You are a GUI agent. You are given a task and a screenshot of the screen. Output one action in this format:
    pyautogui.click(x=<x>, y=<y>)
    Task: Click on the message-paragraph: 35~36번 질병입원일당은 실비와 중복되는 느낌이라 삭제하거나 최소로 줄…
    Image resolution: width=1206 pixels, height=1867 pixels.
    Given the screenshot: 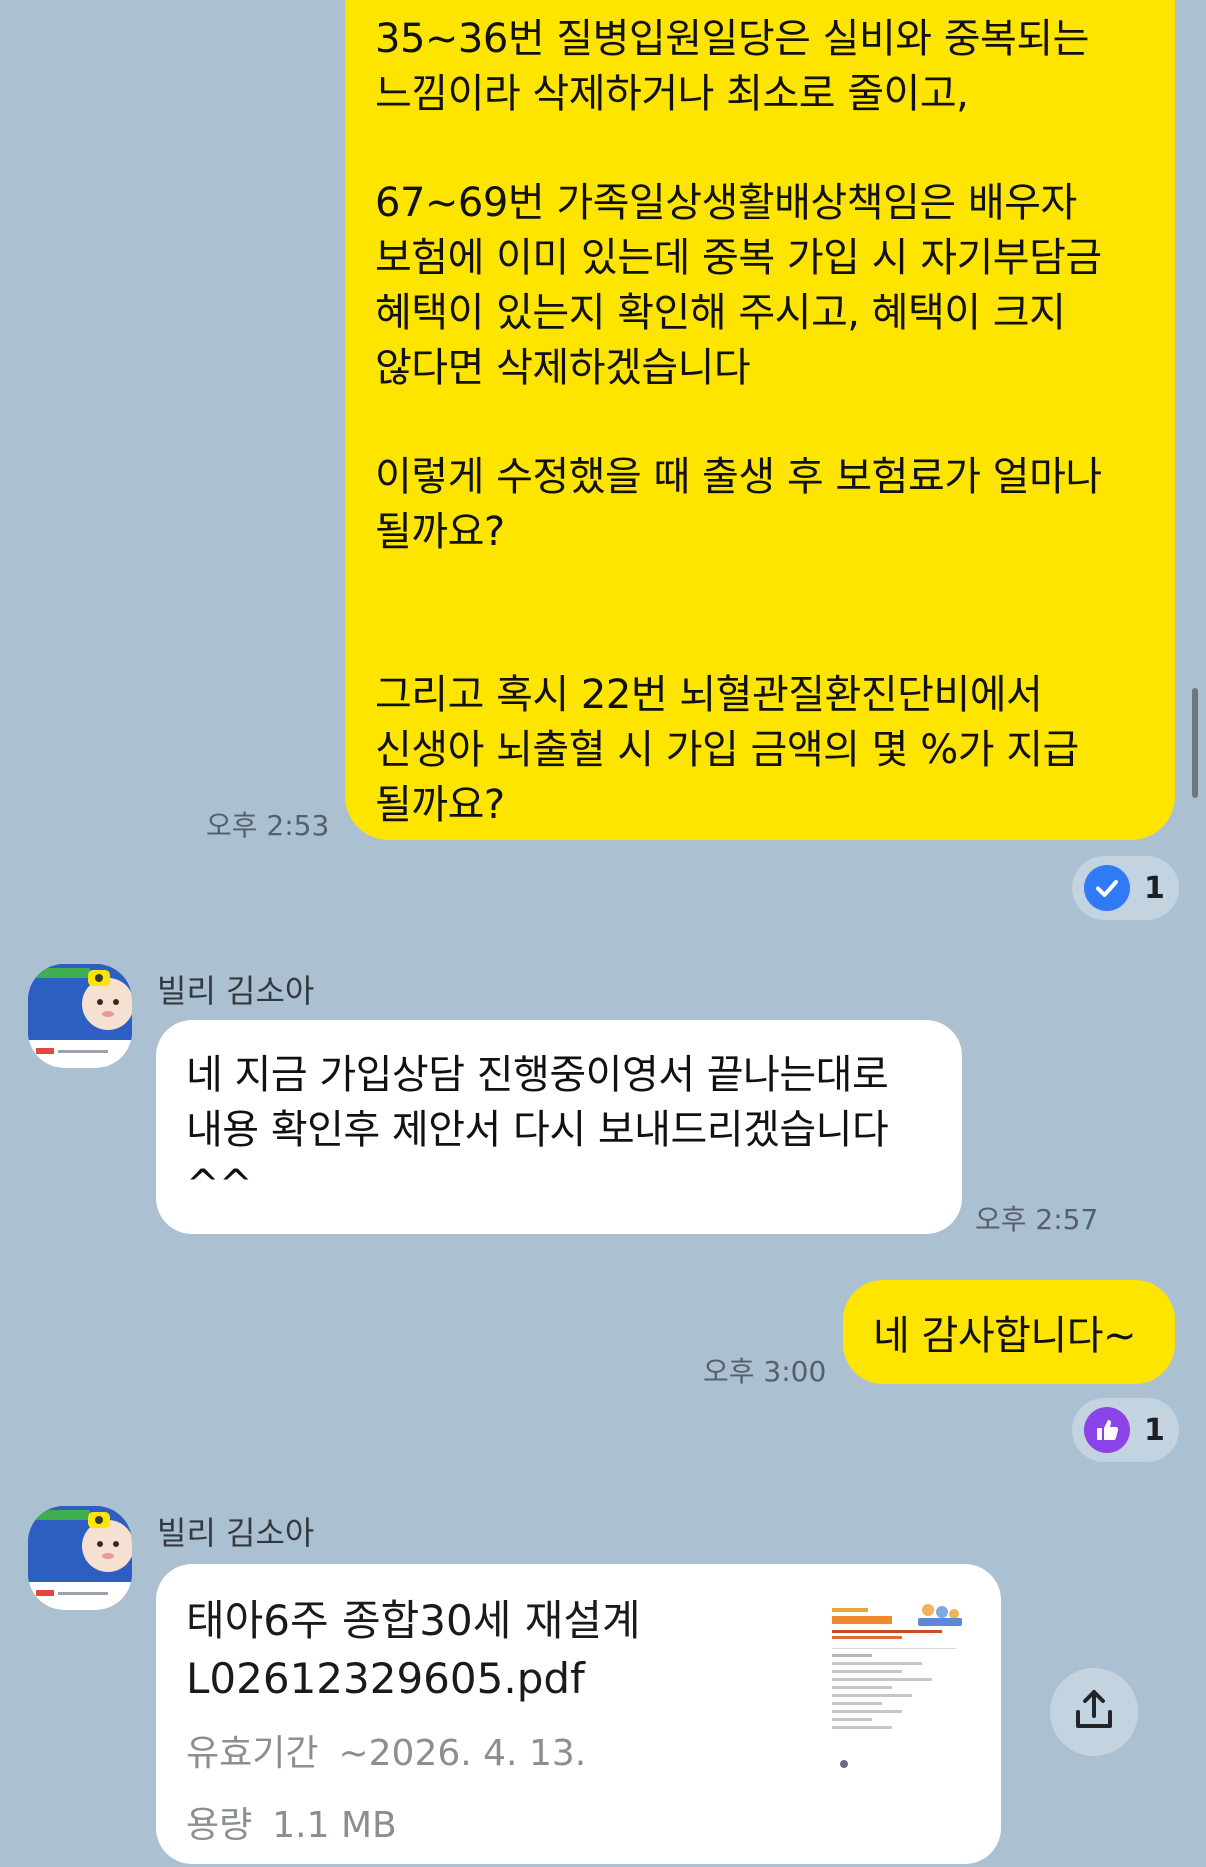 What is the action you would take?
    pyautogui.click(x=732, y=66)
    